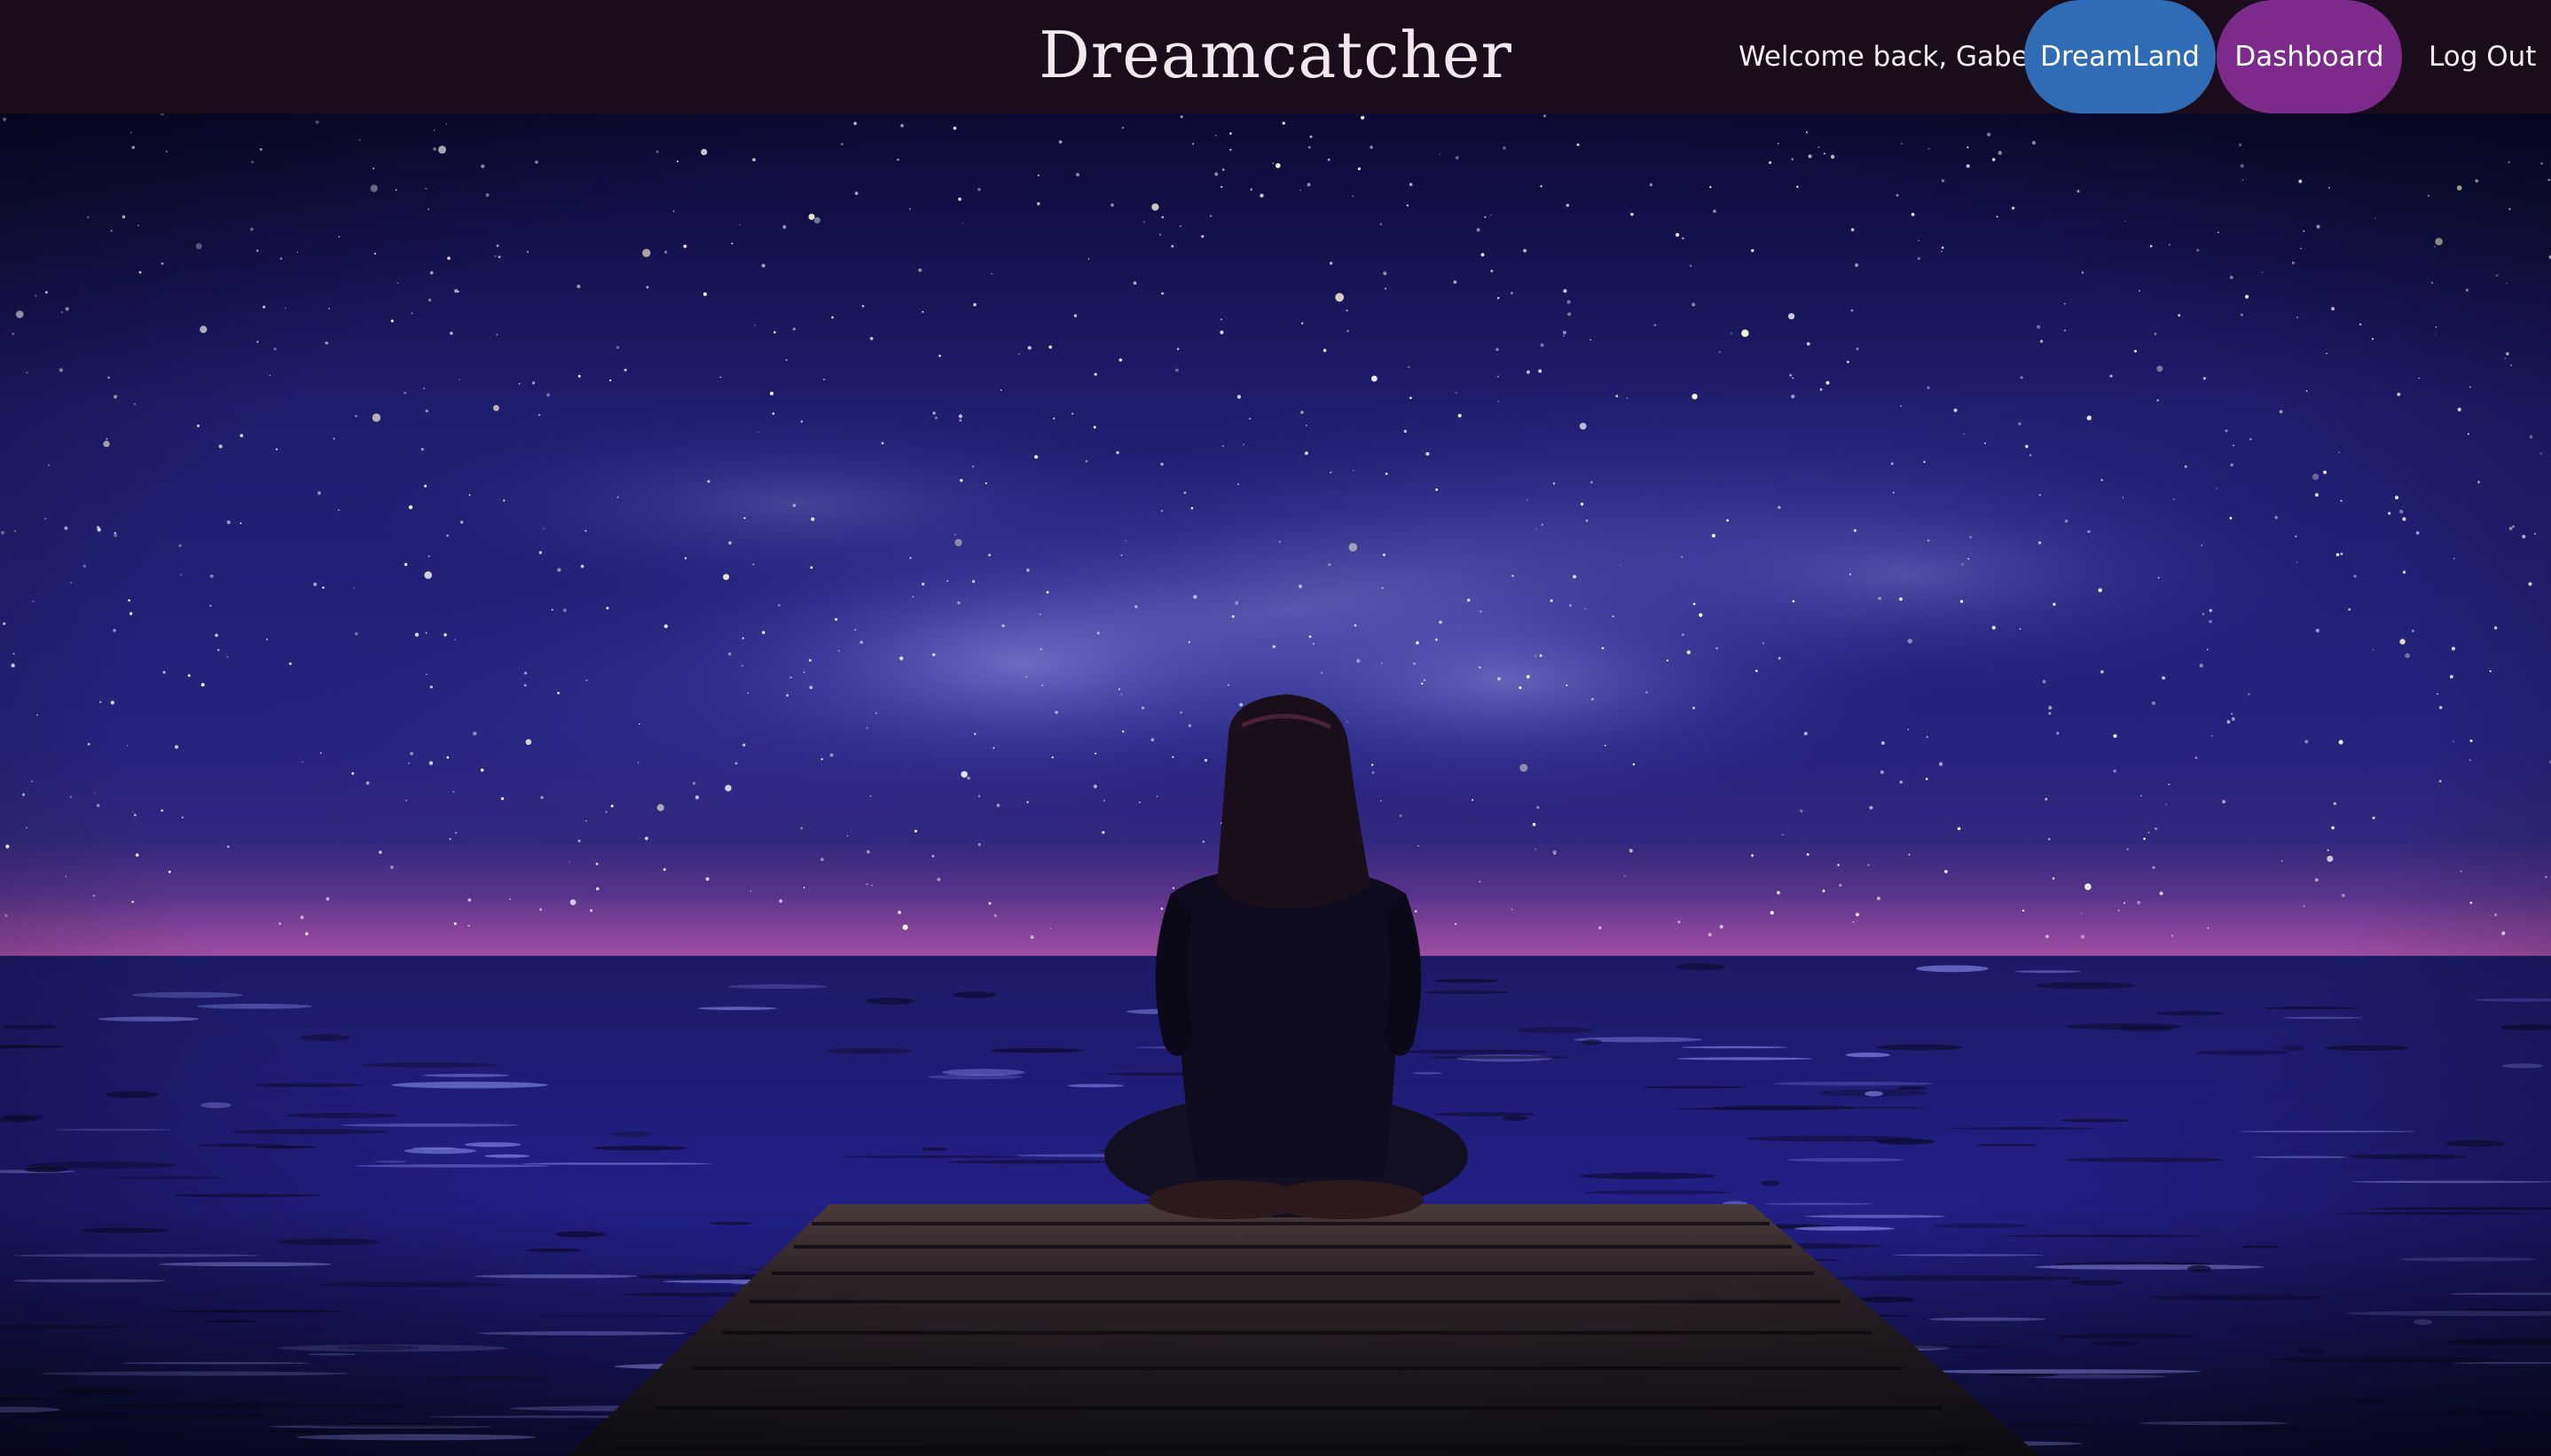 The image size is (2551, 1456). I want to click on dreamland-button: DreamLand, so click(2120, 57).